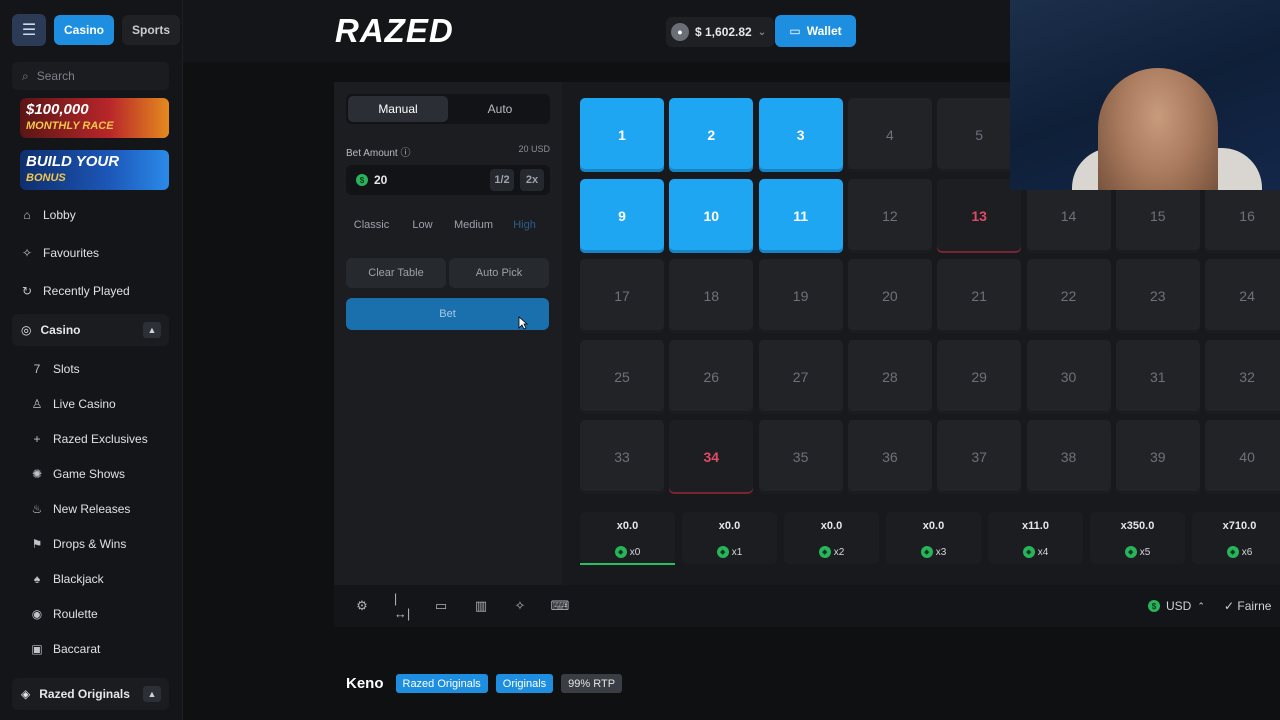  What do you see at coordinates (979, 457) in the screenshot?
I see `keno-tile-37: 37` at bounding box center [979, 457].